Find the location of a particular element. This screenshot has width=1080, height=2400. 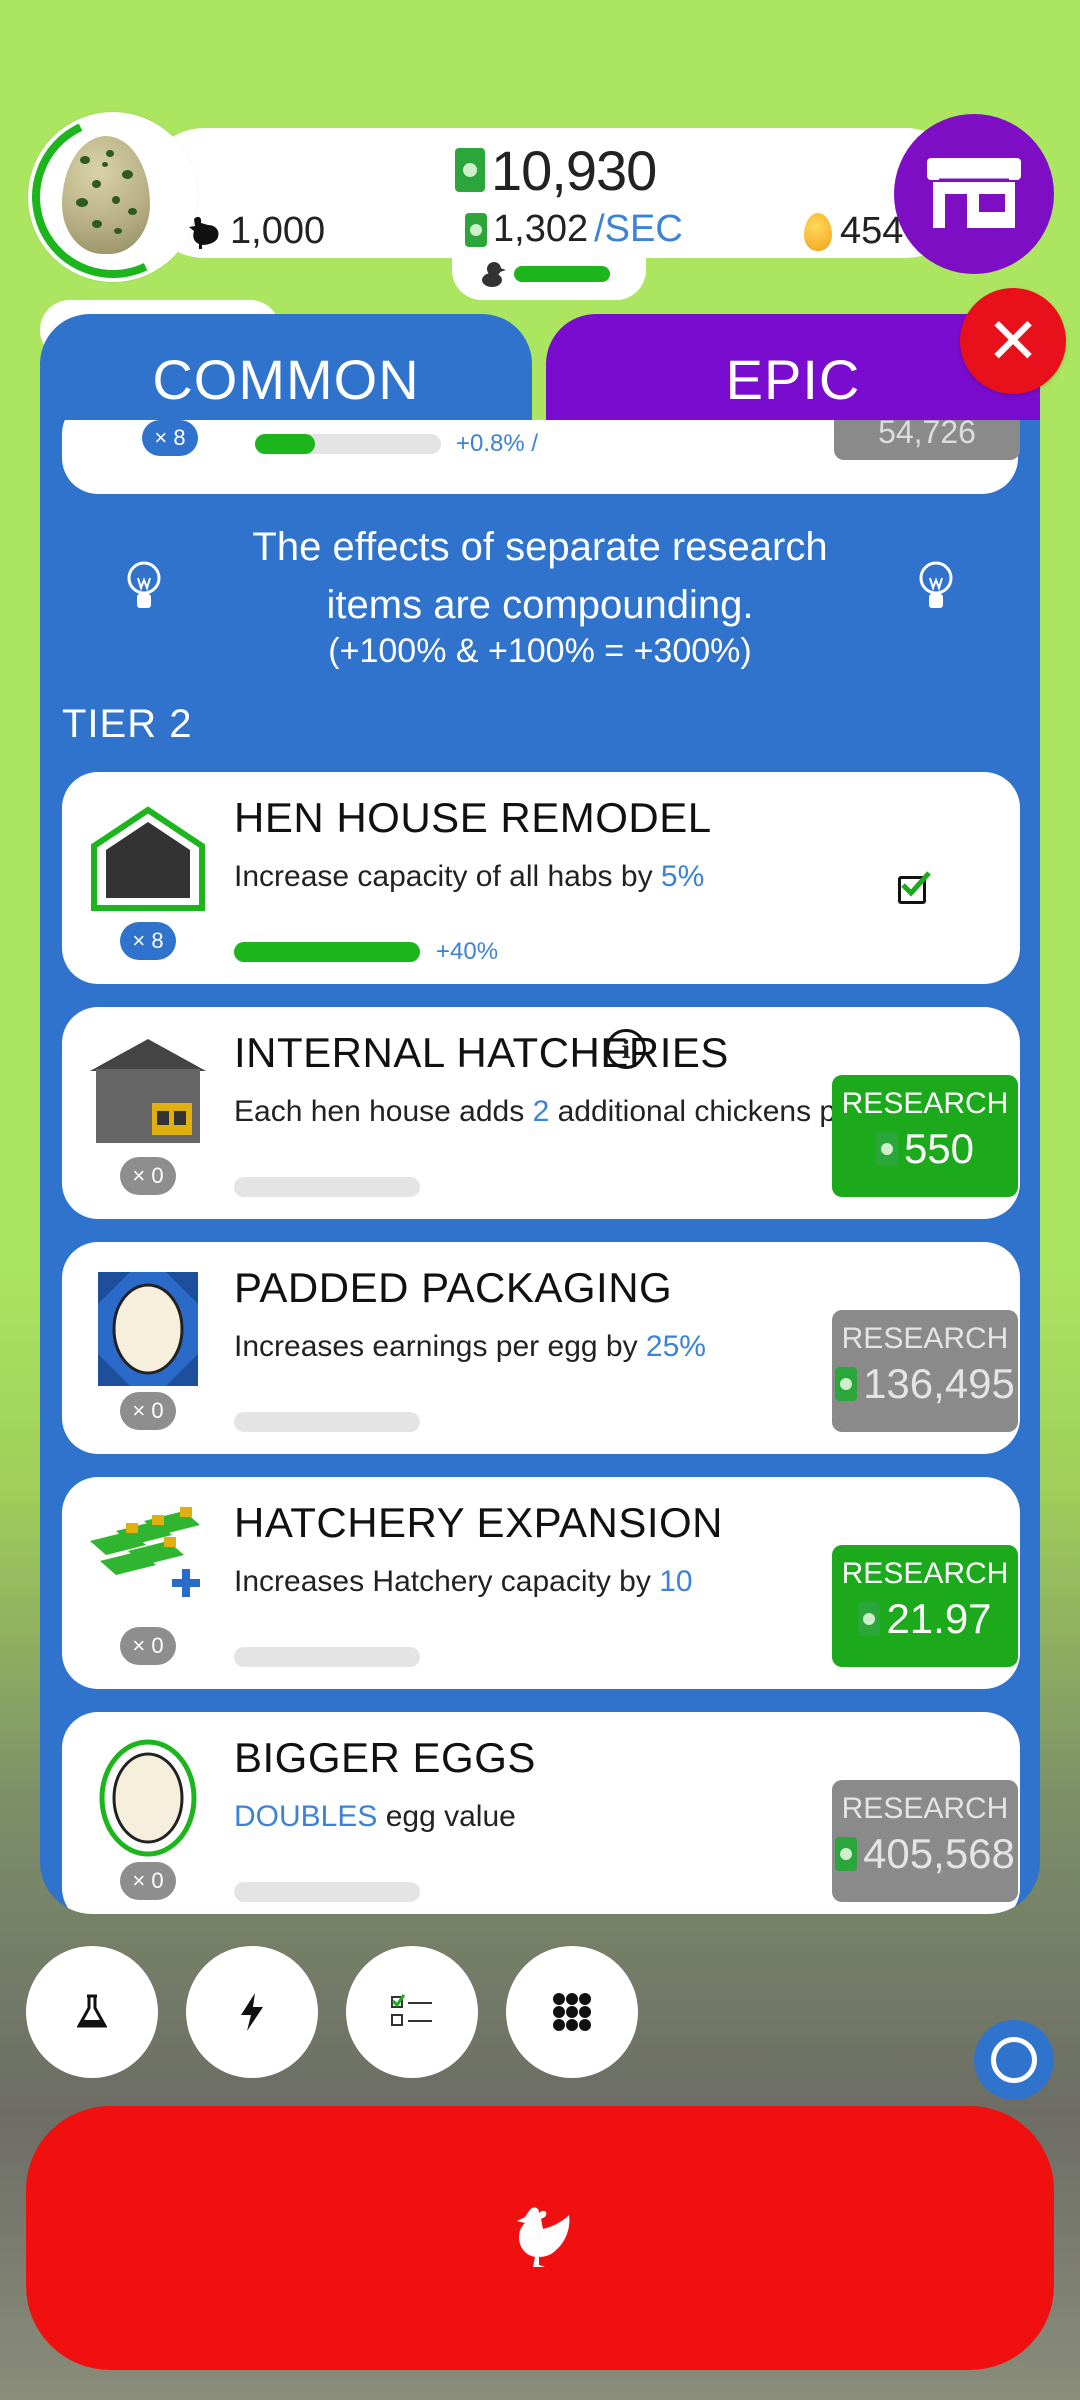

golden-egg-count: 454 is located at coordinates (853, 231).